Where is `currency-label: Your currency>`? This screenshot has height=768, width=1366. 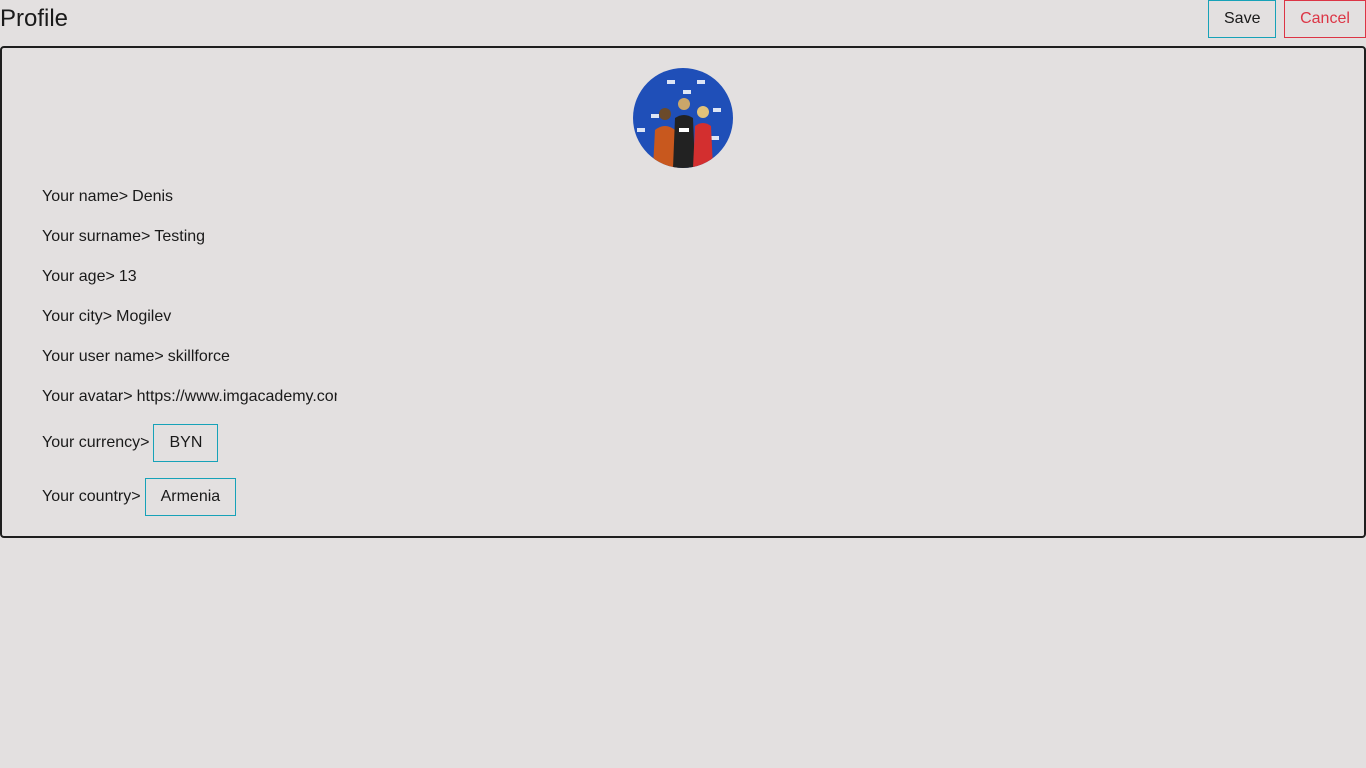 currency-label: Your currency> is located at coordinates (96, 442).